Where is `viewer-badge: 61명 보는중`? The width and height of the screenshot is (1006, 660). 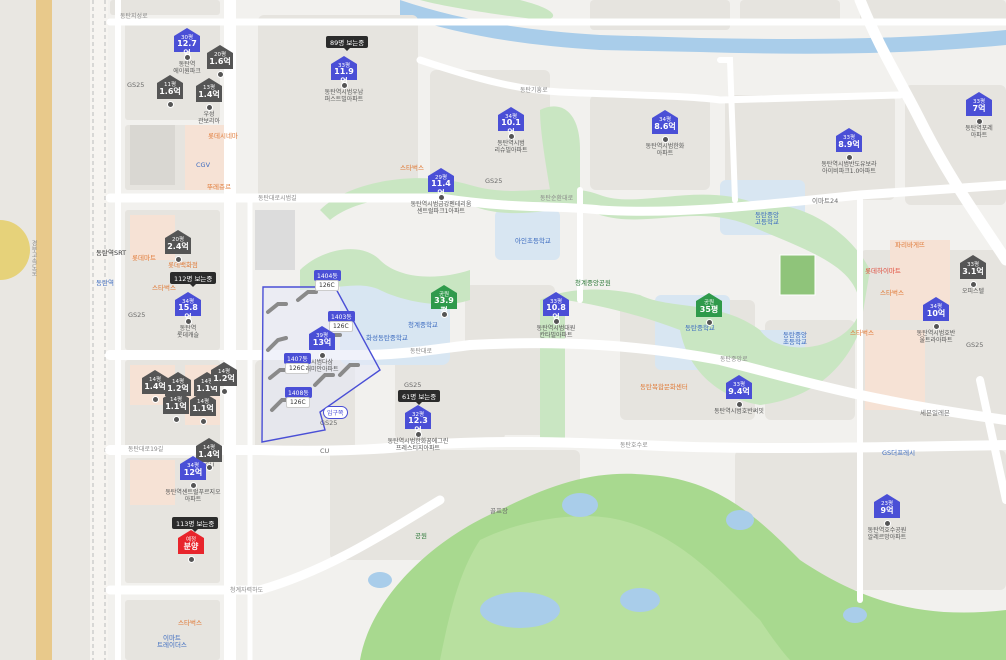
viewer-badge: 61명 보는중 is located at coordinates (419, 397).